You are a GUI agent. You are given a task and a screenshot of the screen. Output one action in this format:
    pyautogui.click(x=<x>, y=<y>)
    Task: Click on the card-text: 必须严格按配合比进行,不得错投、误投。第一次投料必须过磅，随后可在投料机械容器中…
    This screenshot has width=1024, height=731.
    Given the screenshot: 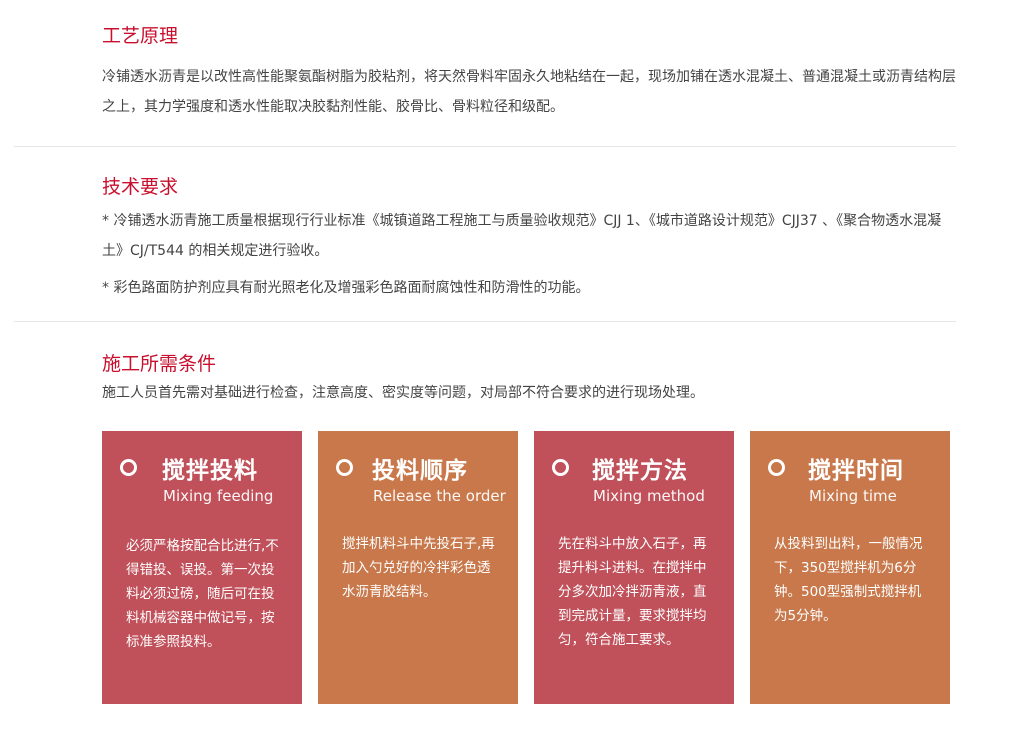 What is the action you would take?
    pyautogui.click(x=202, y=594)
    